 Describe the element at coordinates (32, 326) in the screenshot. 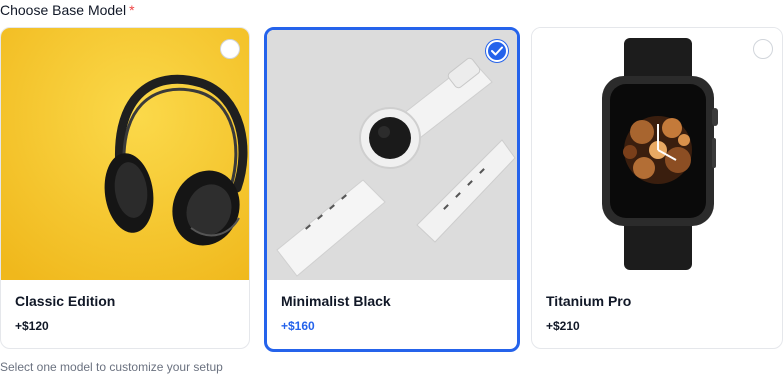

I see `model-price: +$120` at that location.